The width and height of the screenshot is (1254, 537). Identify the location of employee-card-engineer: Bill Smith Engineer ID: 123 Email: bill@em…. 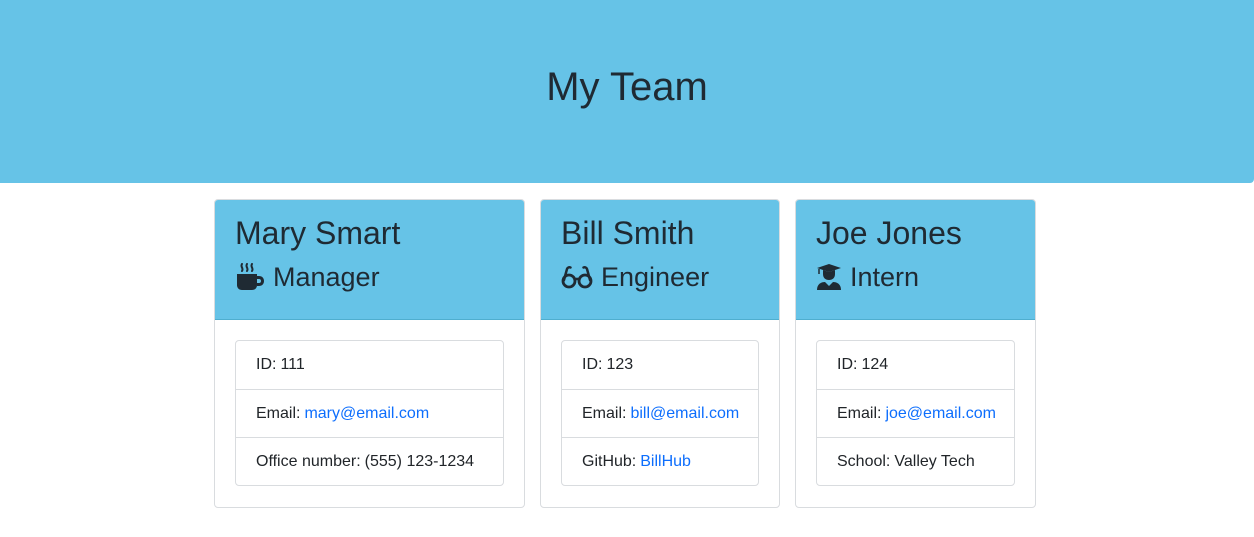
(660, 353).